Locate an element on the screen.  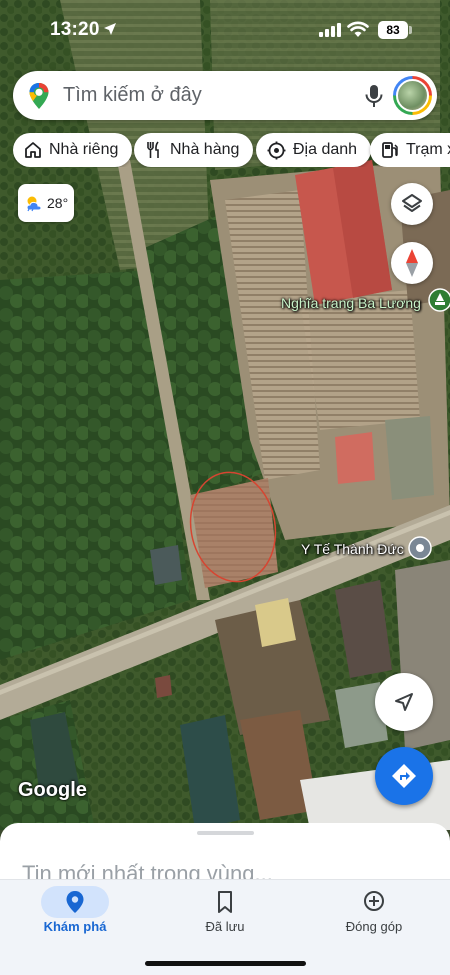
gas-station-icon is located at coordinates (390, 150).